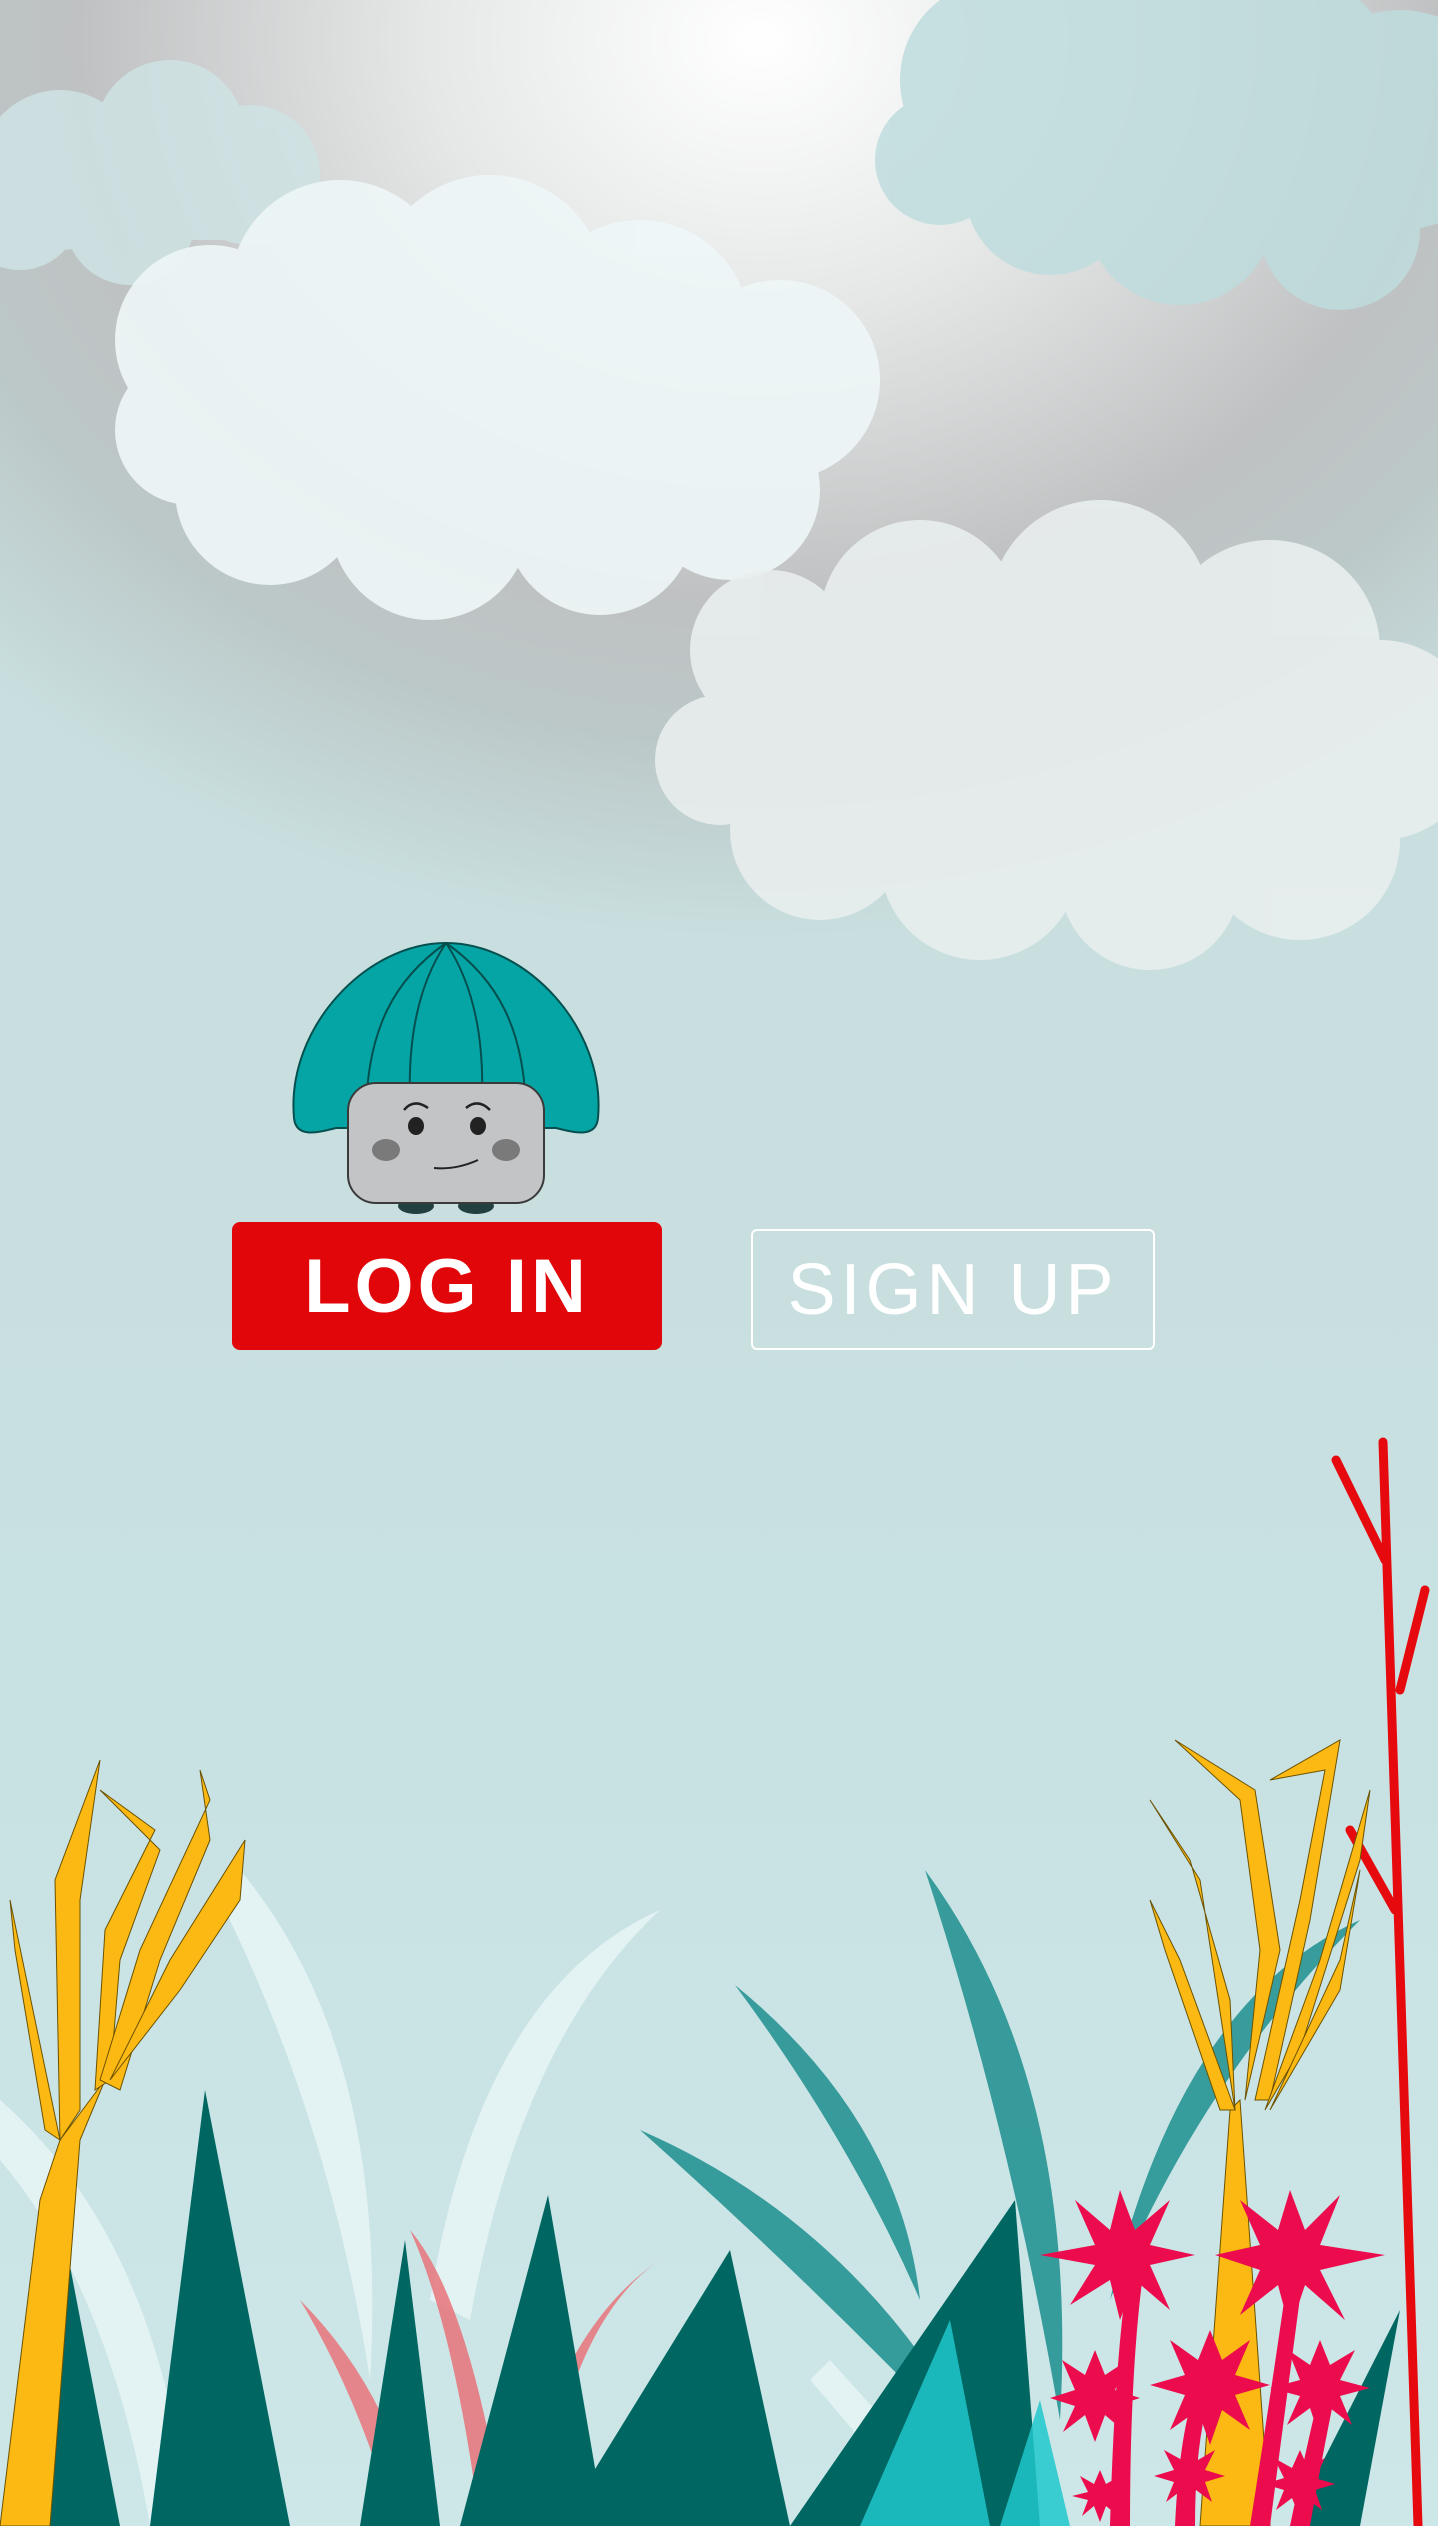 The height and width of the screenshot is (2526, 1438). I want to click on mushroom-mascot-icon, so click(446, 1077).